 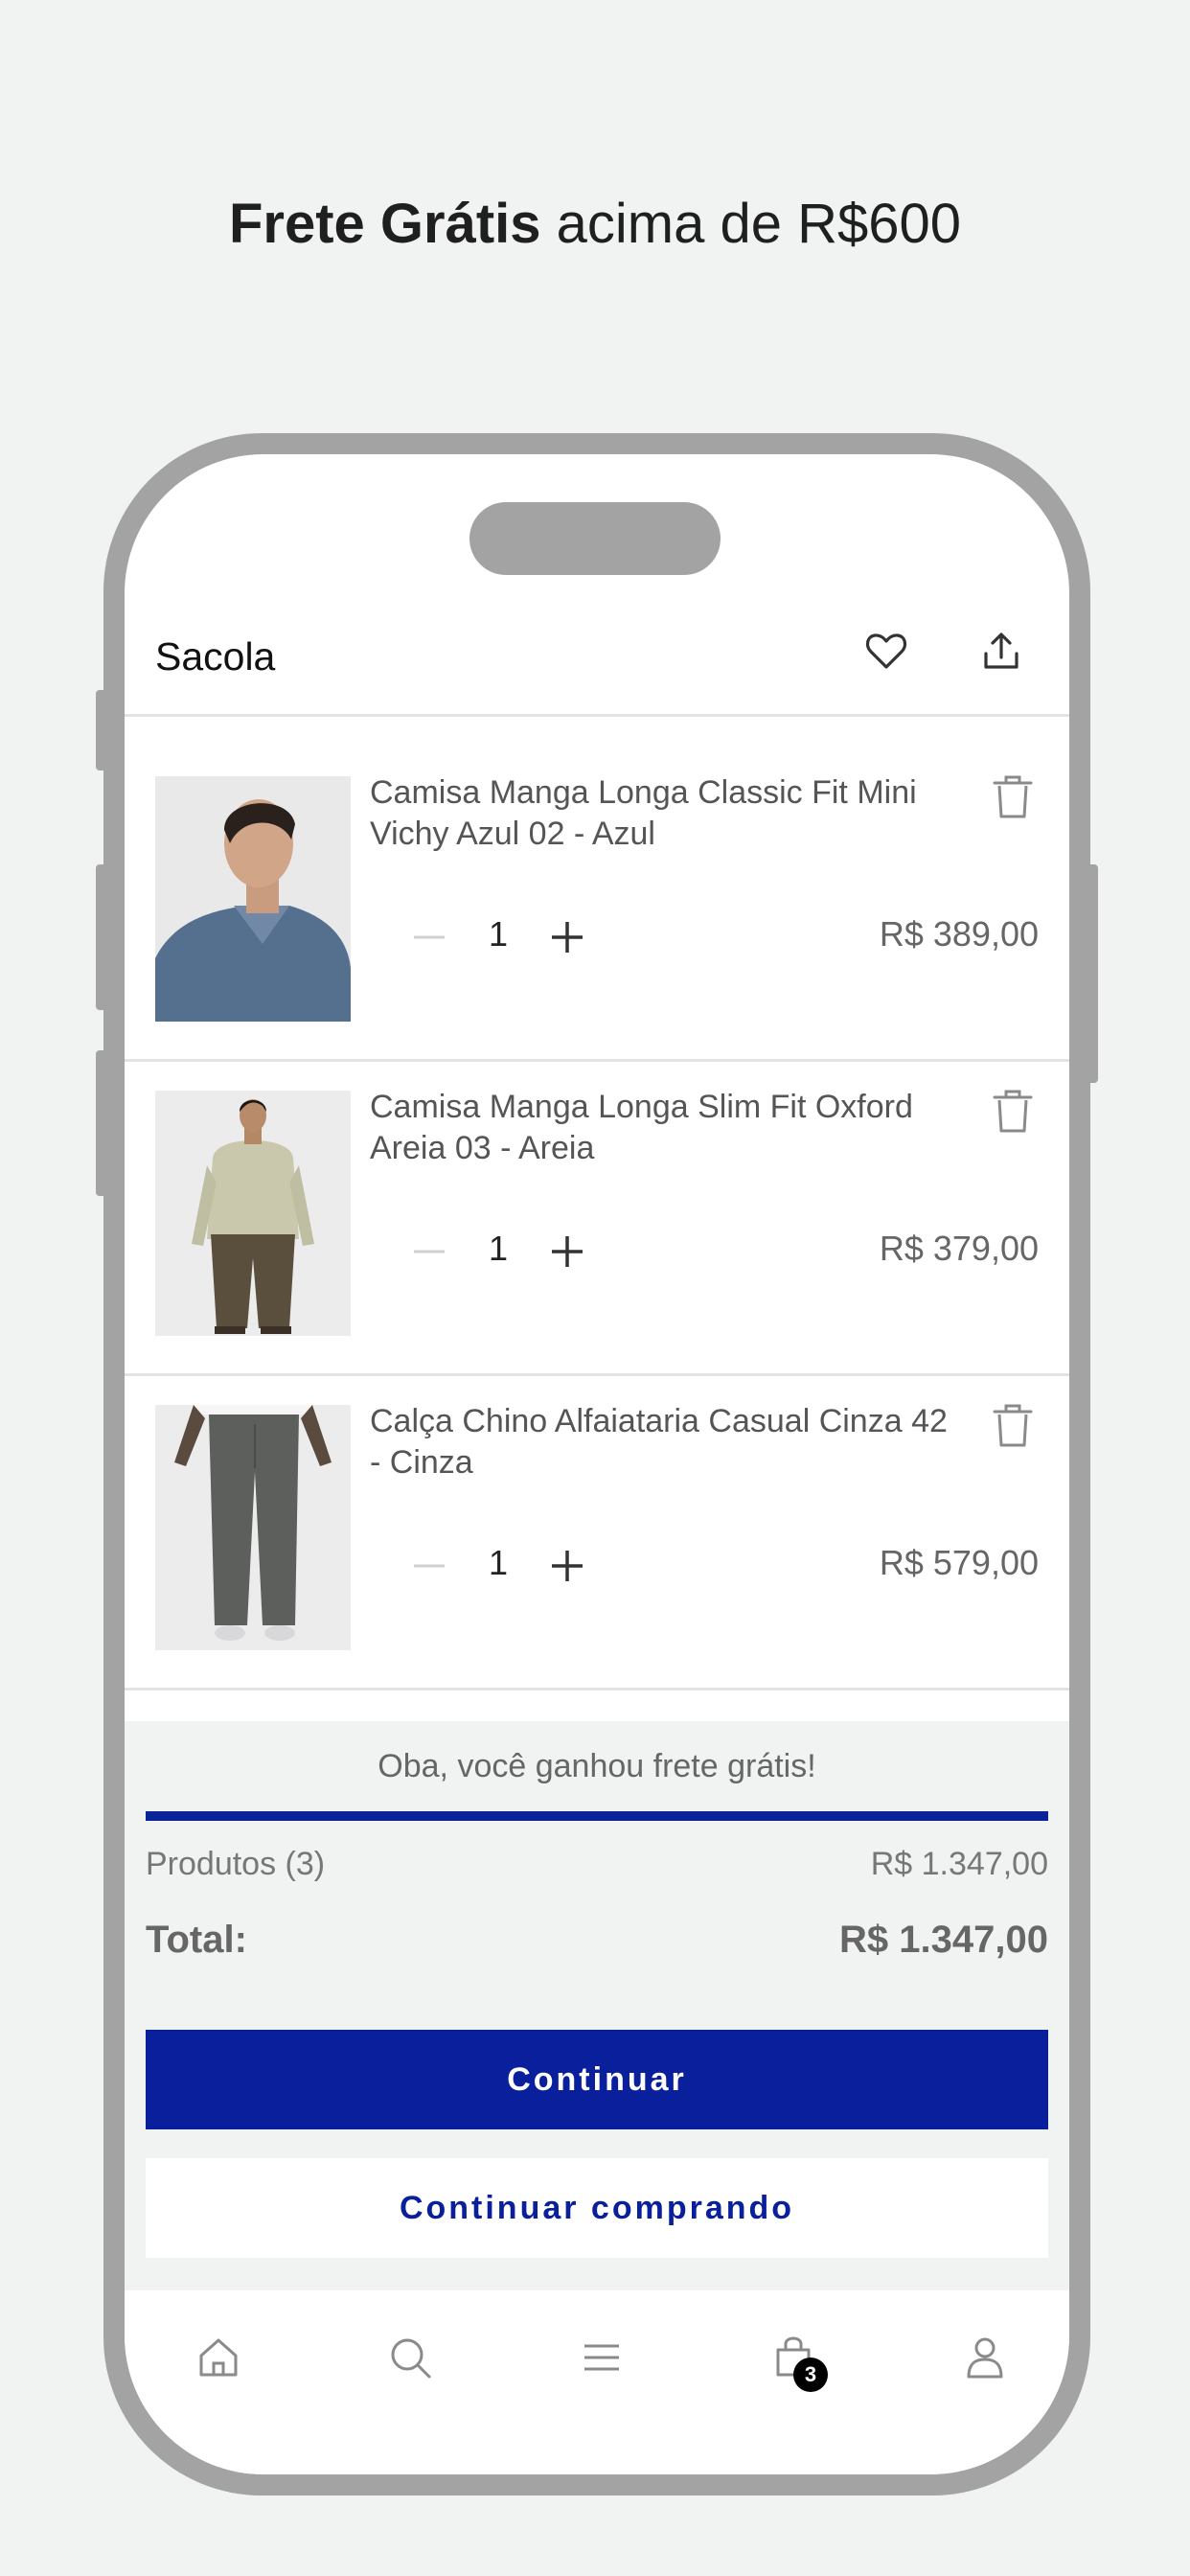 I want to click on page-title: Sacola, so click(x=216, y=656).